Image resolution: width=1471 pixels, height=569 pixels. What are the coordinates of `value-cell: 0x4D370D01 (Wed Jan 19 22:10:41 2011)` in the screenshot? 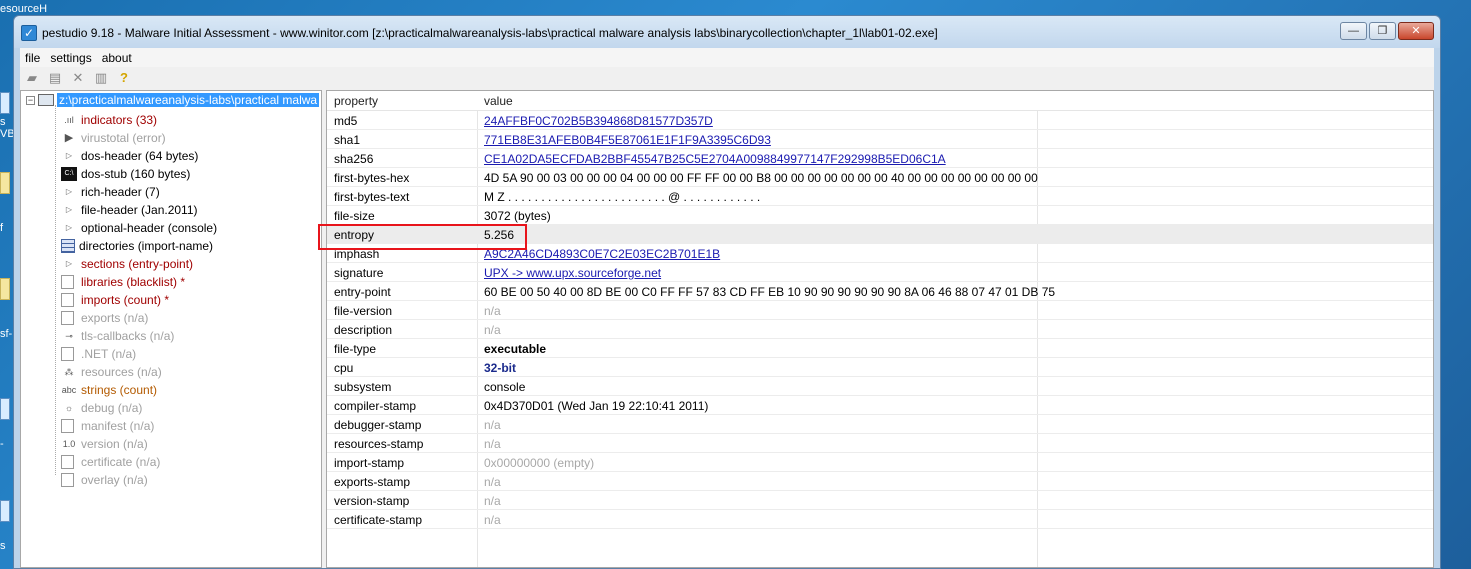 It's located at (596, 406).